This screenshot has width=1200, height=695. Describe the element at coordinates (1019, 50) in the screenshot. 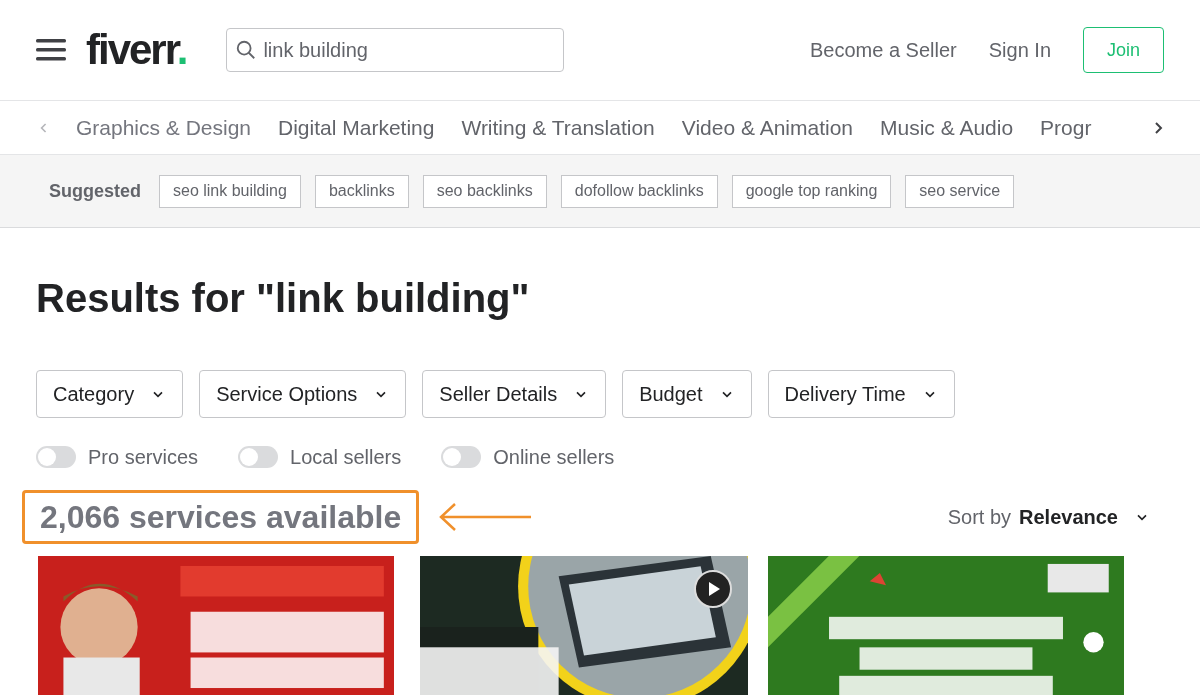

I see `sign-in-link: Sign In` at that location.